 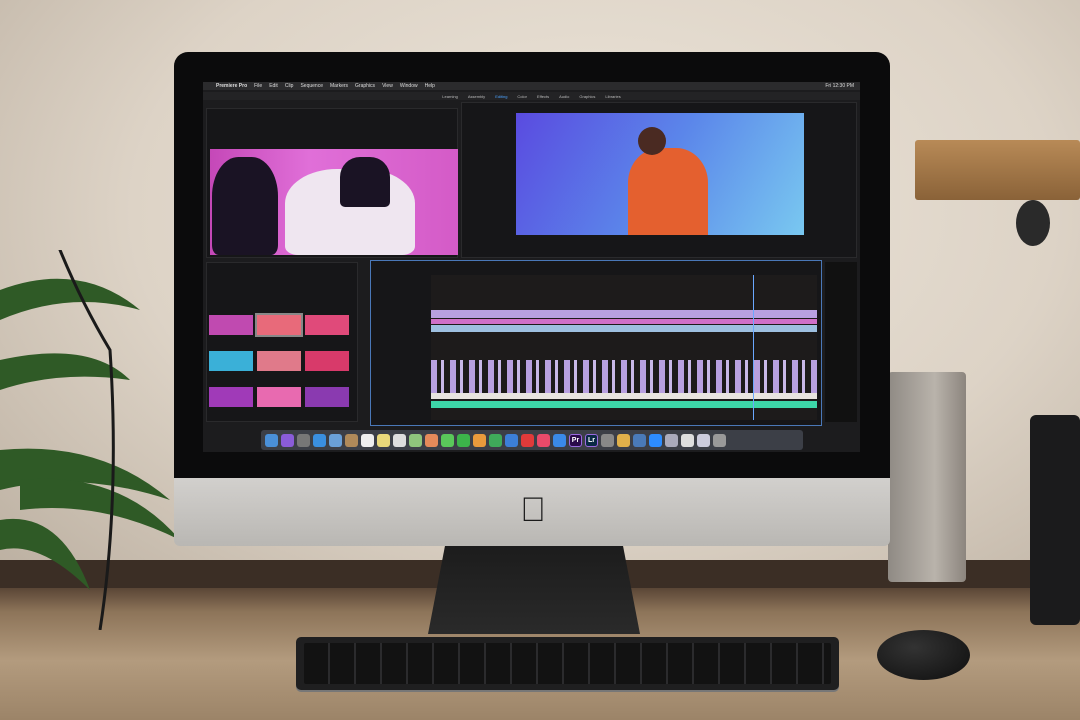 I want to click on workspace-color: Color, so click(x=522, y=96).